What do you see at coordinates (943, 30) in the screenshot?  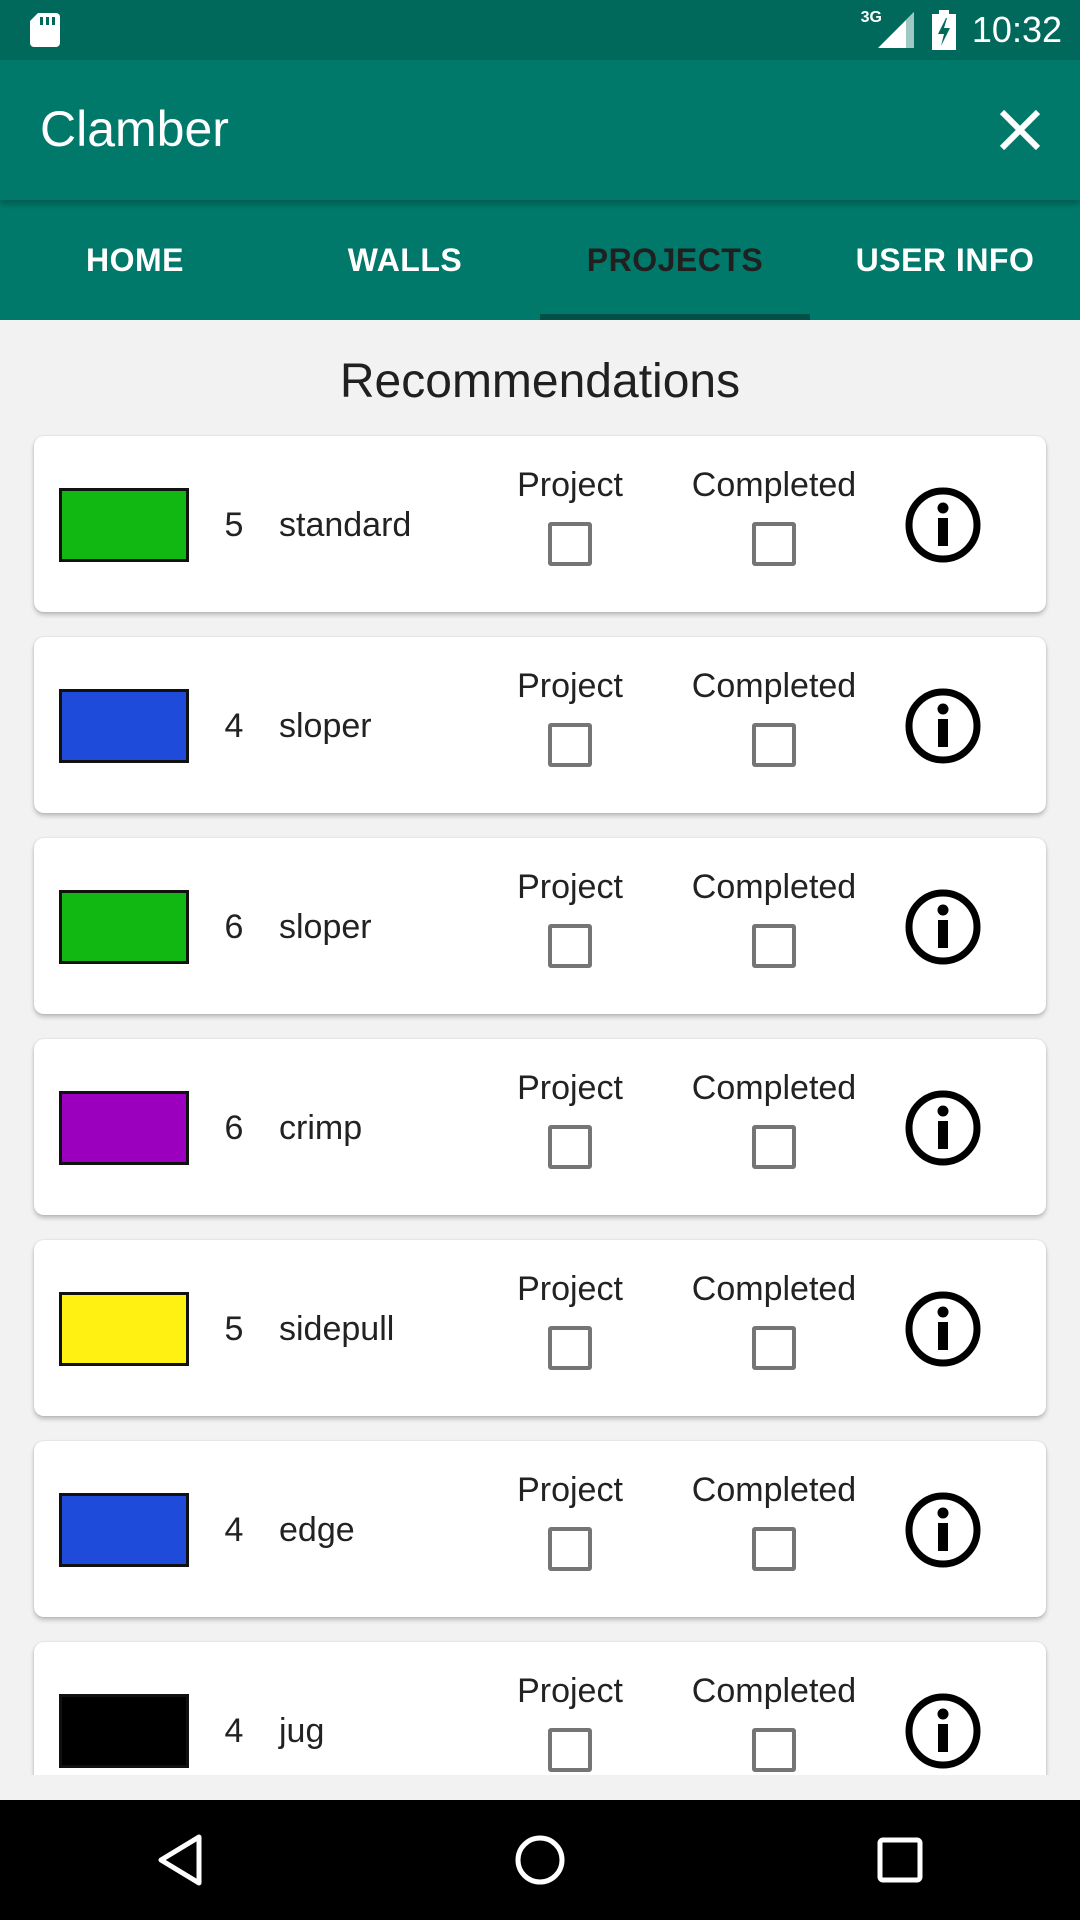 I see `battery-icon` at bounding box center [943, 30].